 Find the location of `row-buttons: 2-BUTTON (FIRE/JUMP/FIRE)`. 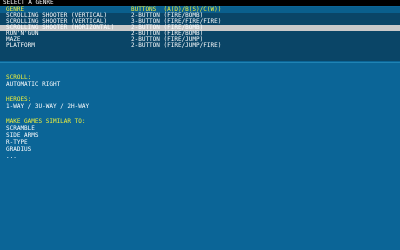

row-buttons: 2-BUTTON (FIRE/JUMP/FIRE) is located at coordinates (176, 45).